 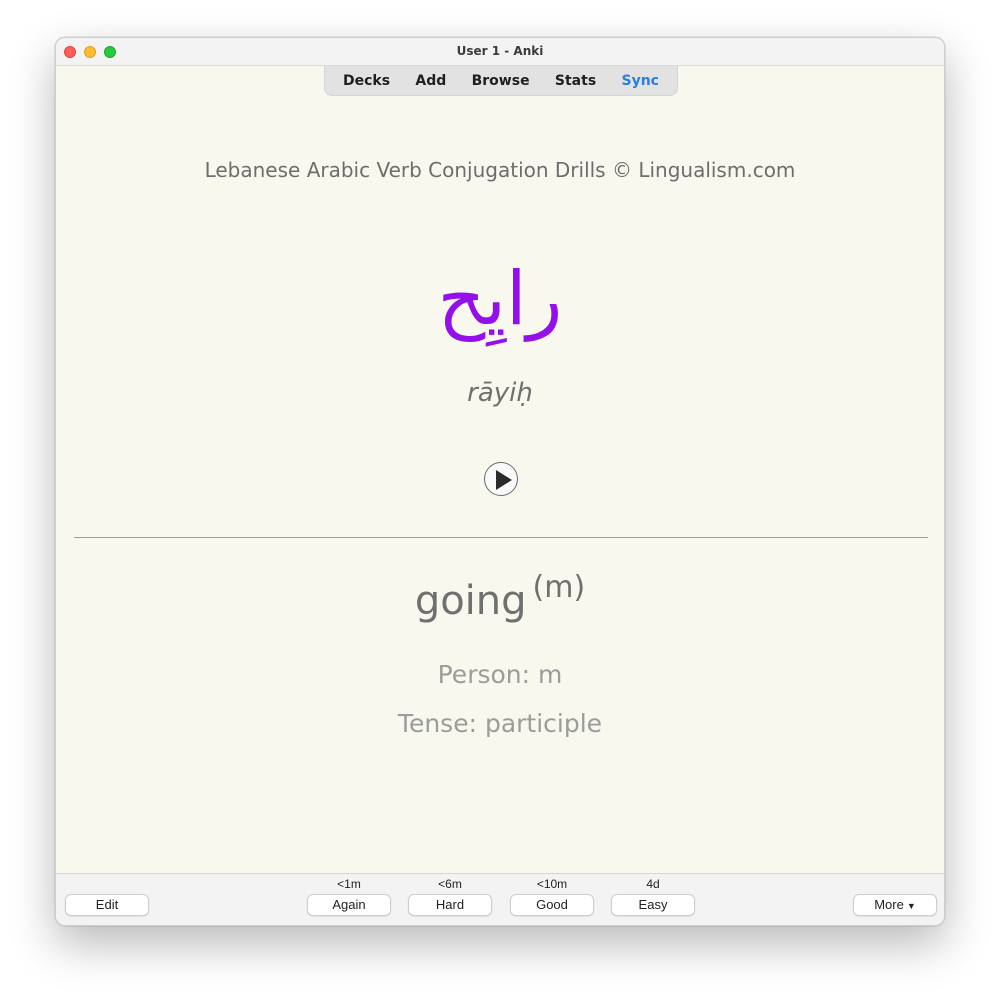 What do you see at coordinates (889, 904) in the screenshot?
I see `more-label: More` at bounding box center [889, 904].